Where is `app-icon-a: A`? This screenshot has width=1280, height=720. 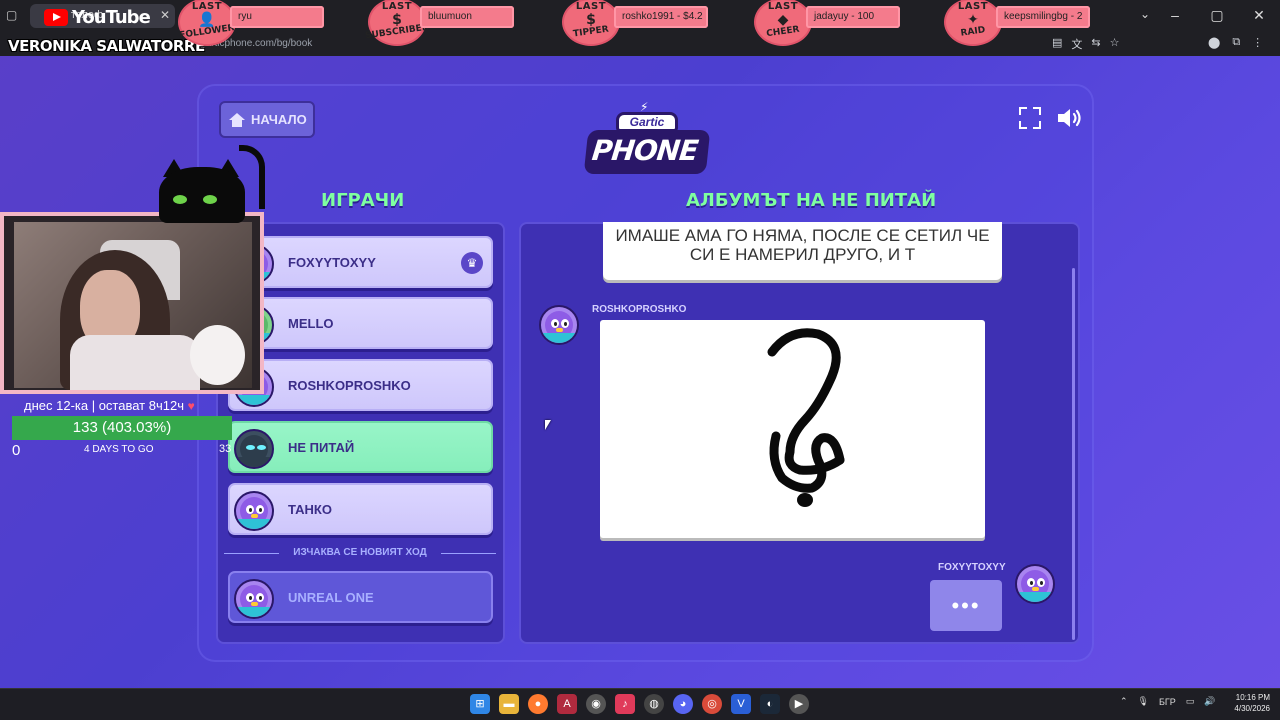 app-icon-a: A is located at coordinates (567, 704).